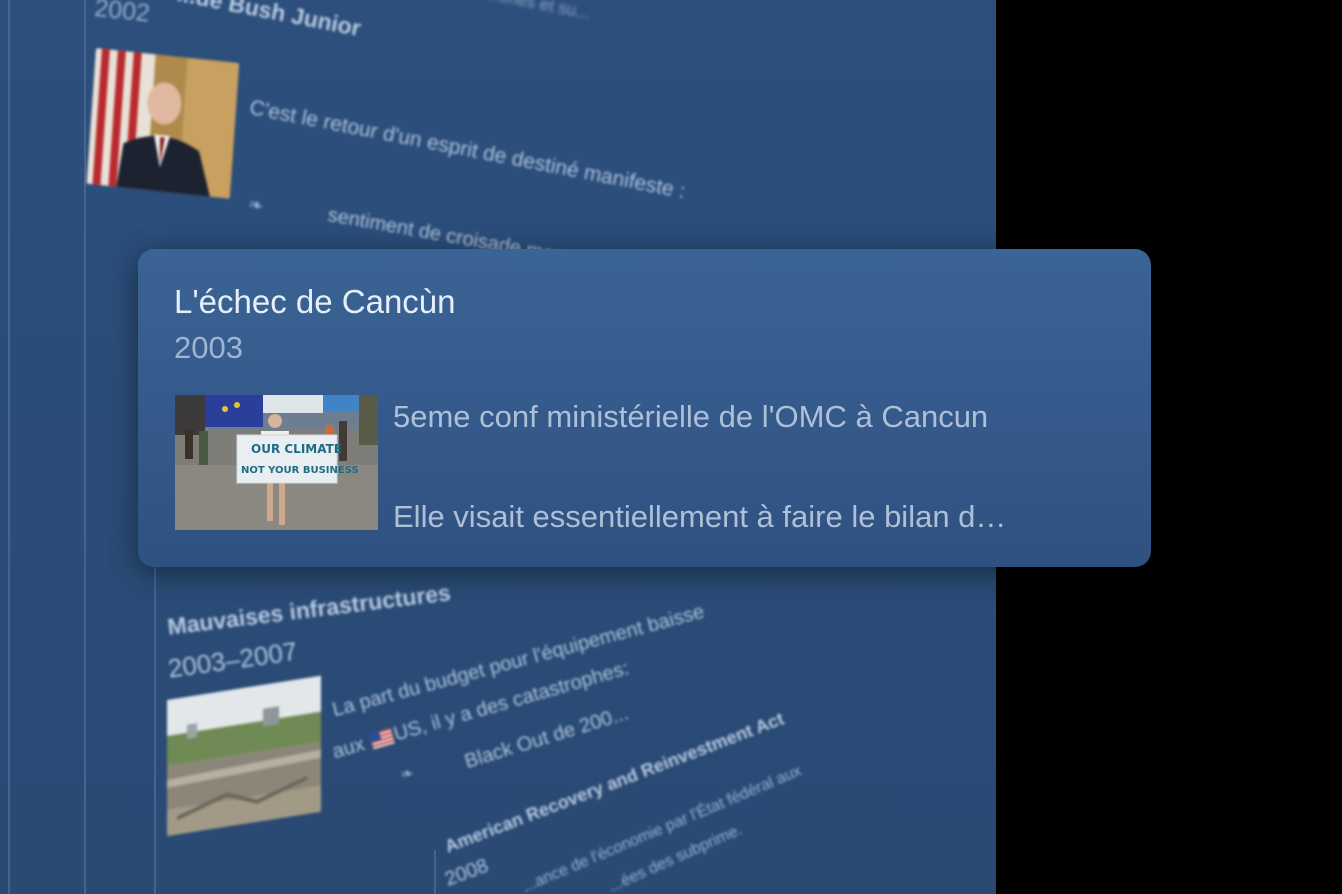 This screenshot has width=1342, height=894. I want to click on description-prefix: aux, so click(349, 748).